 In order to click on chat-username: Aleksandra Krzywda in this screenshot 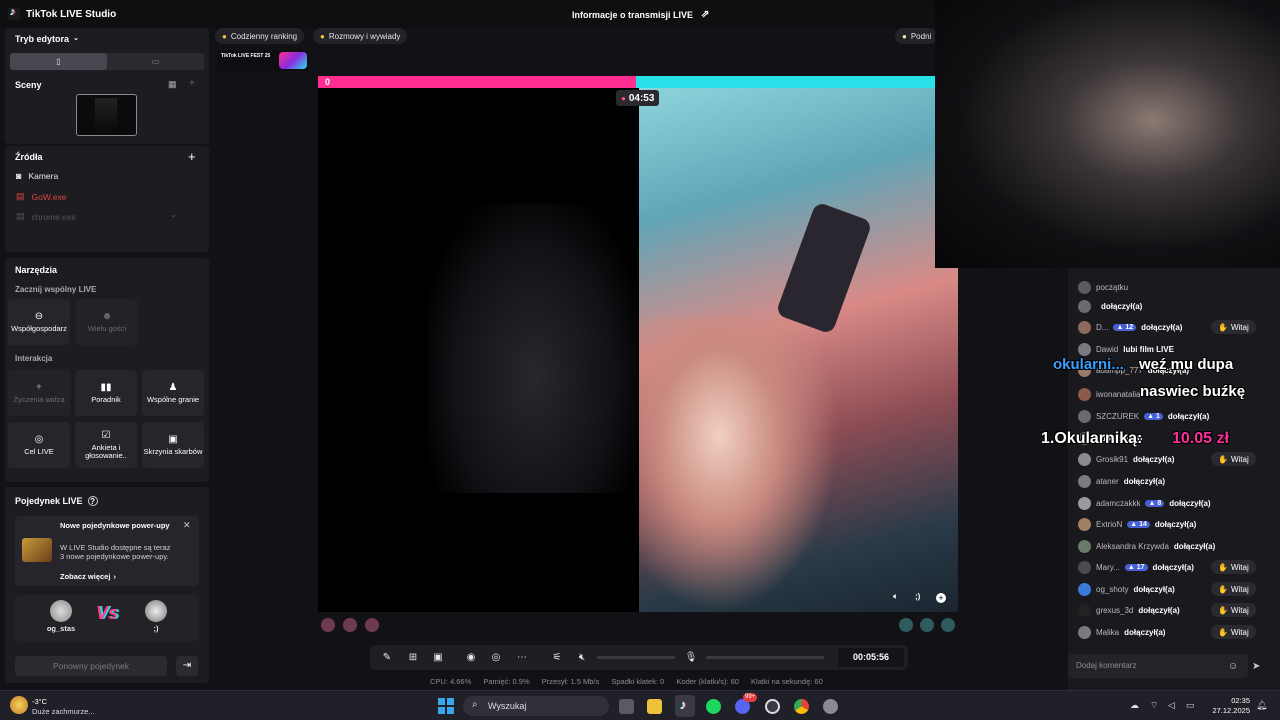, I will do `click(1132, 546)`.